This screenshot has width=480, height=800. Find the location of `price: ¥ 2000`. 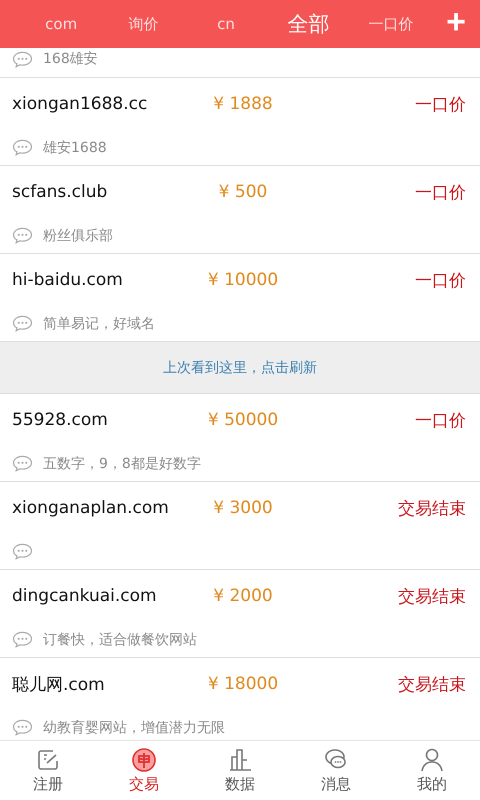

price: ¥ 2000 is located at coordinates (243, 596).